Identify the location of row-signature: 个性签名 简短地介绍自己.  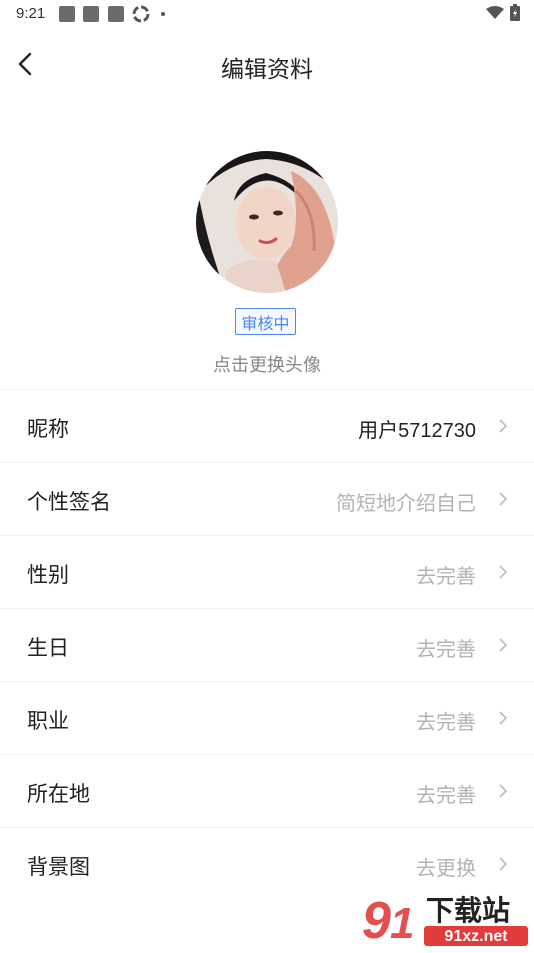
(267, 499).